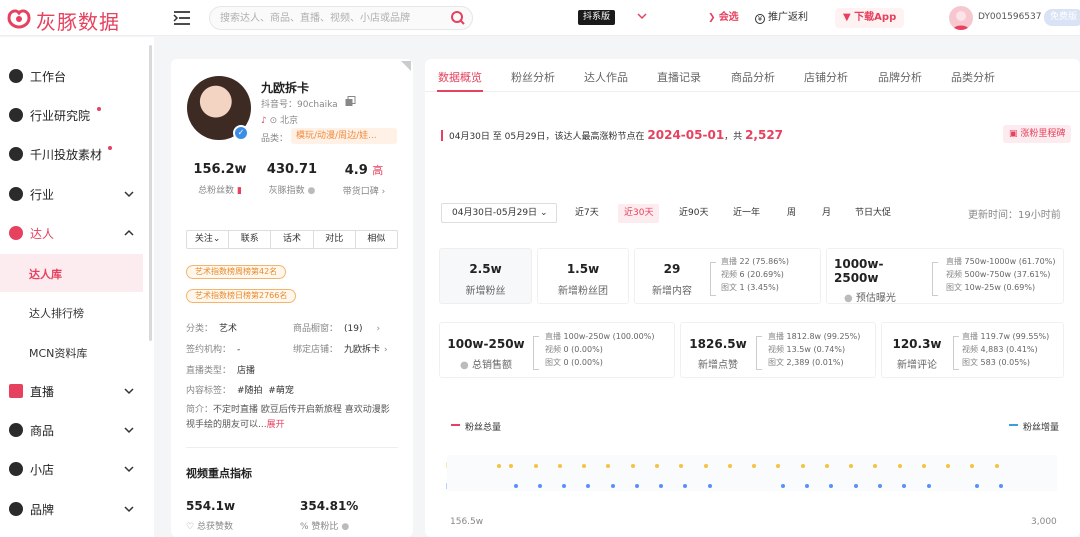  Describe the element at coordinates (208, 239) in the screenshot. I see `follow-button: 关注⌄` at that location.